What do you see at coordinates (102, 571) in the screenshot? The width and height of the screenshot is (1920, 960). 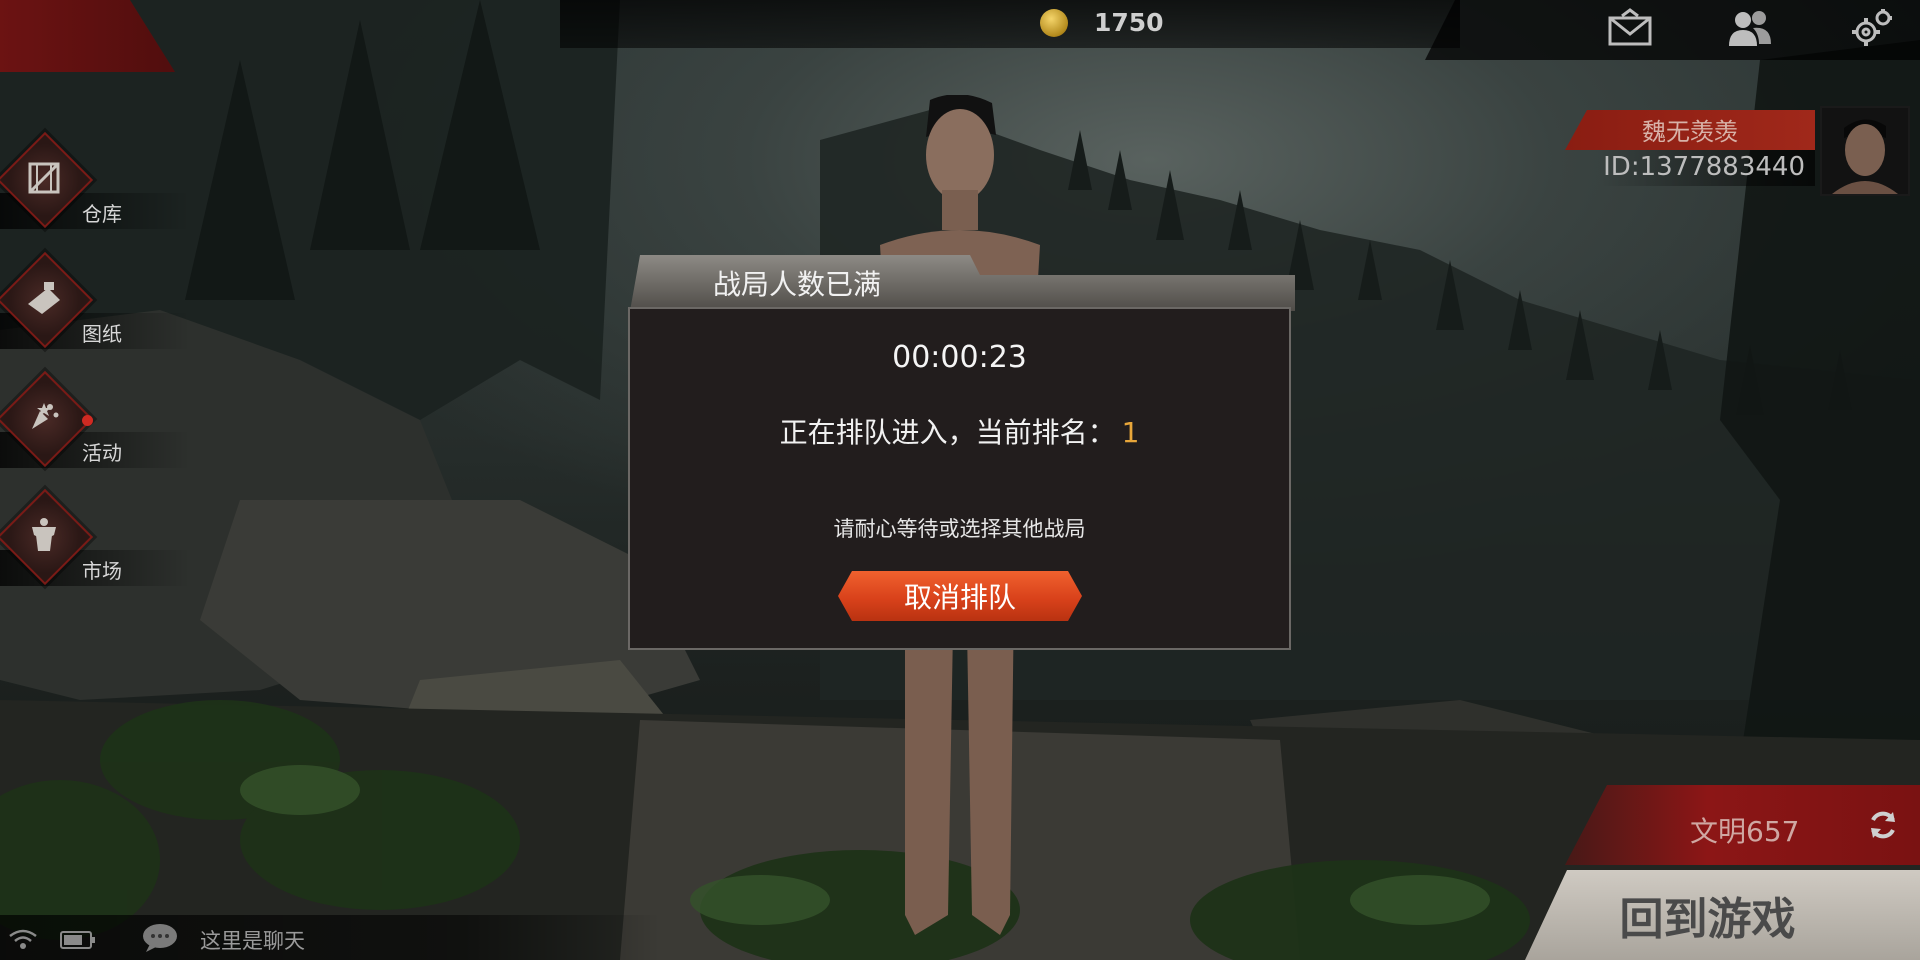 I see `menu-label-market: 市场` at bounding box center [102, 571].